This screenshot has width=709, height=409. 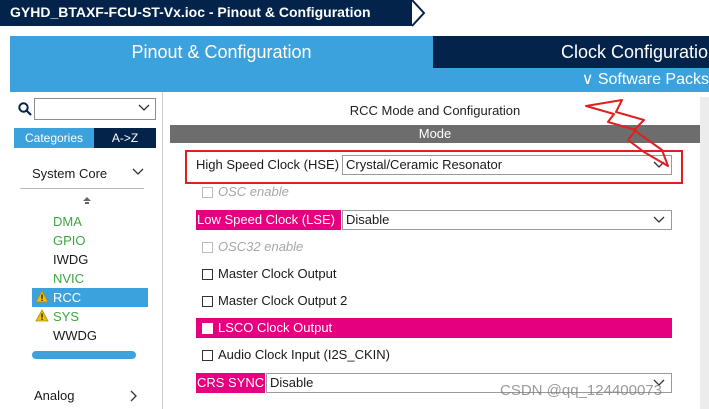 I want to click on lse-value: Disable, so click(x=368, y=219).